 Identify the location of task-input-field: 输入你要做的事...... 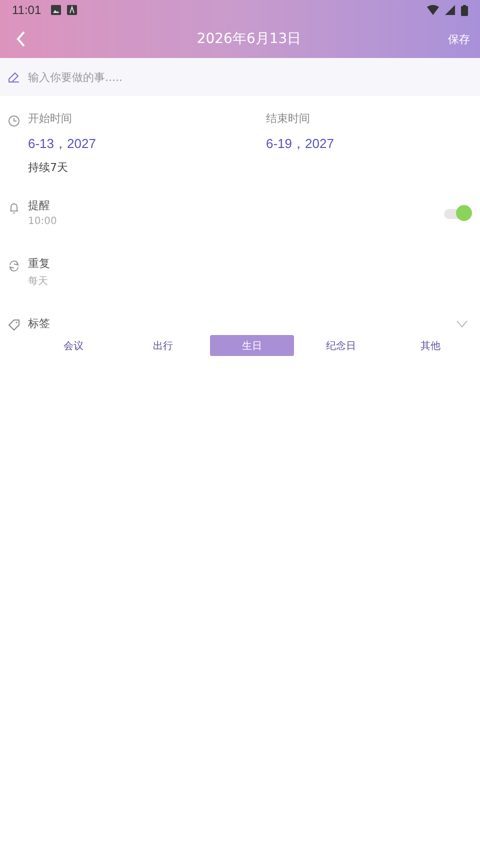
(250, 77).